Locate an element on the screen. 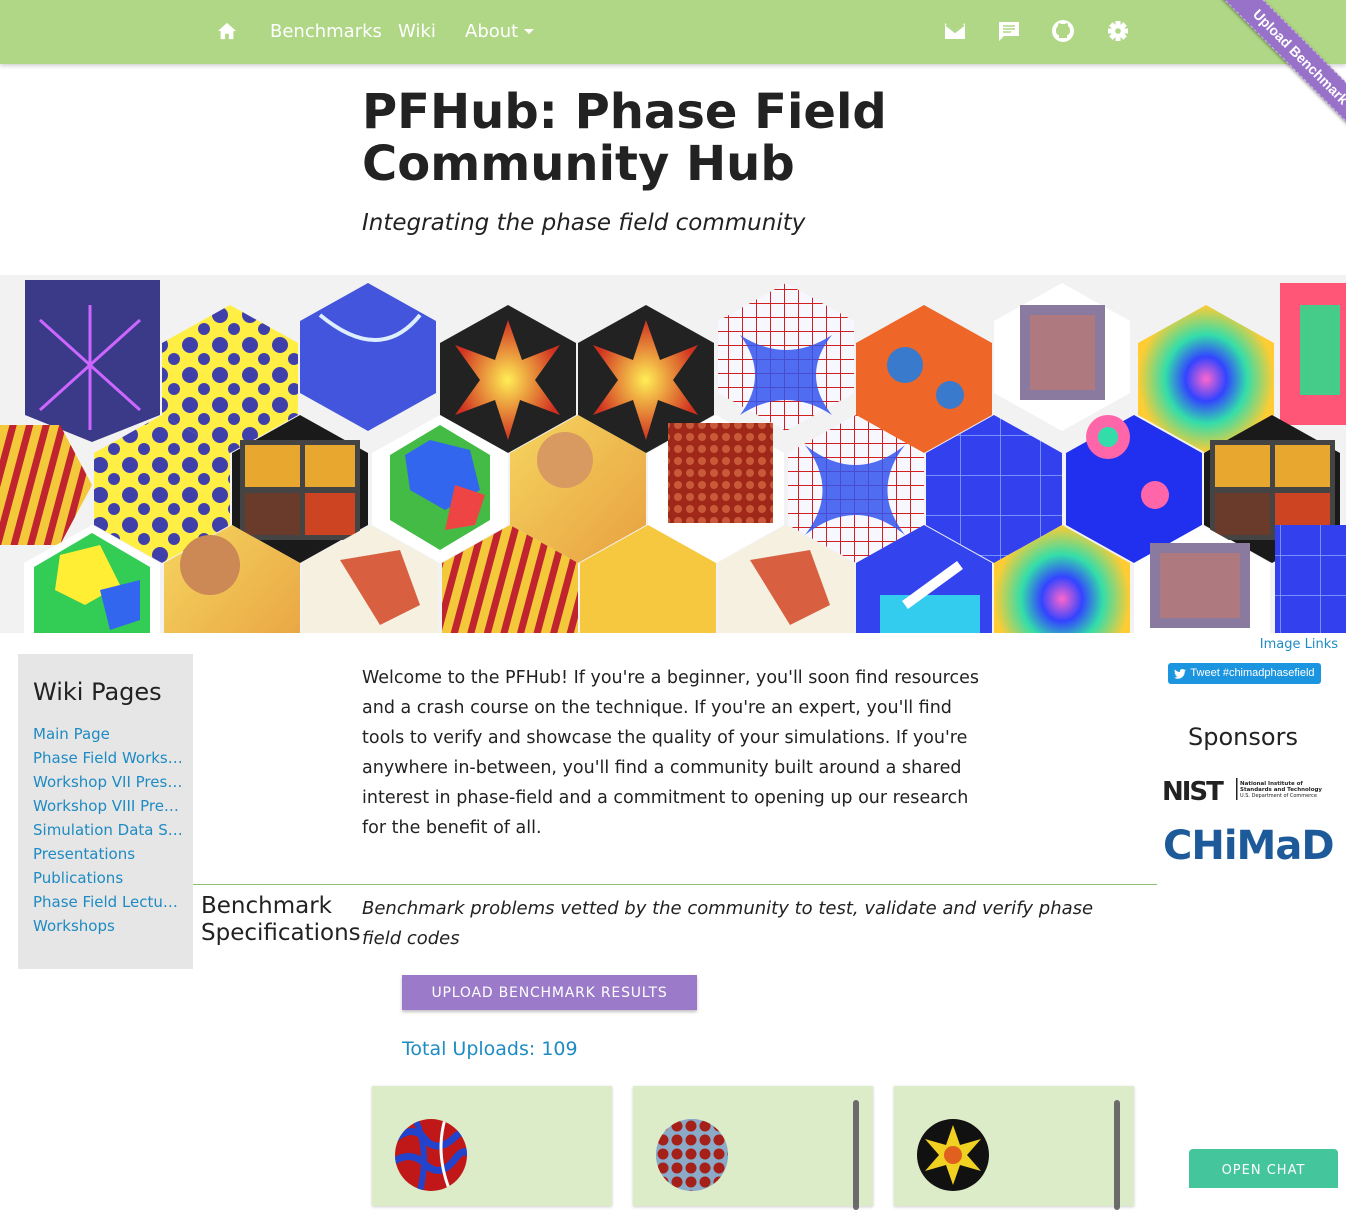 The image size is (1346, 1210). sidebar-item-workshop-viii: Workshop VIII Presentations is located at coordinates (108, 808).